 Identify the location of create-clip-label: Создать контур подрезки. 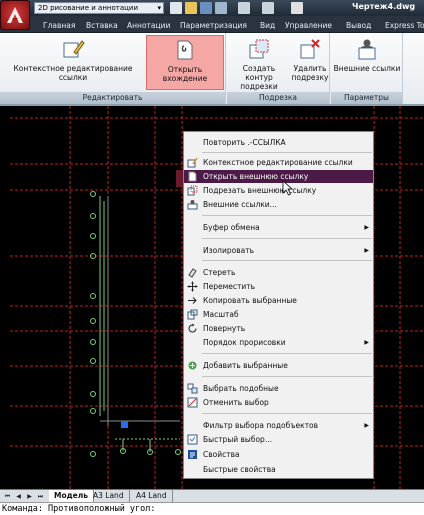
(259, 77).